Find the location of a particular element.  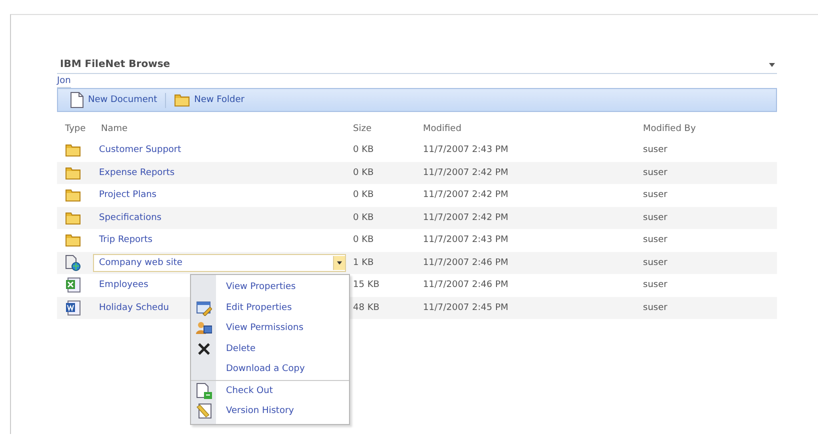

word-document-icon is located at coordinates (73, 308).